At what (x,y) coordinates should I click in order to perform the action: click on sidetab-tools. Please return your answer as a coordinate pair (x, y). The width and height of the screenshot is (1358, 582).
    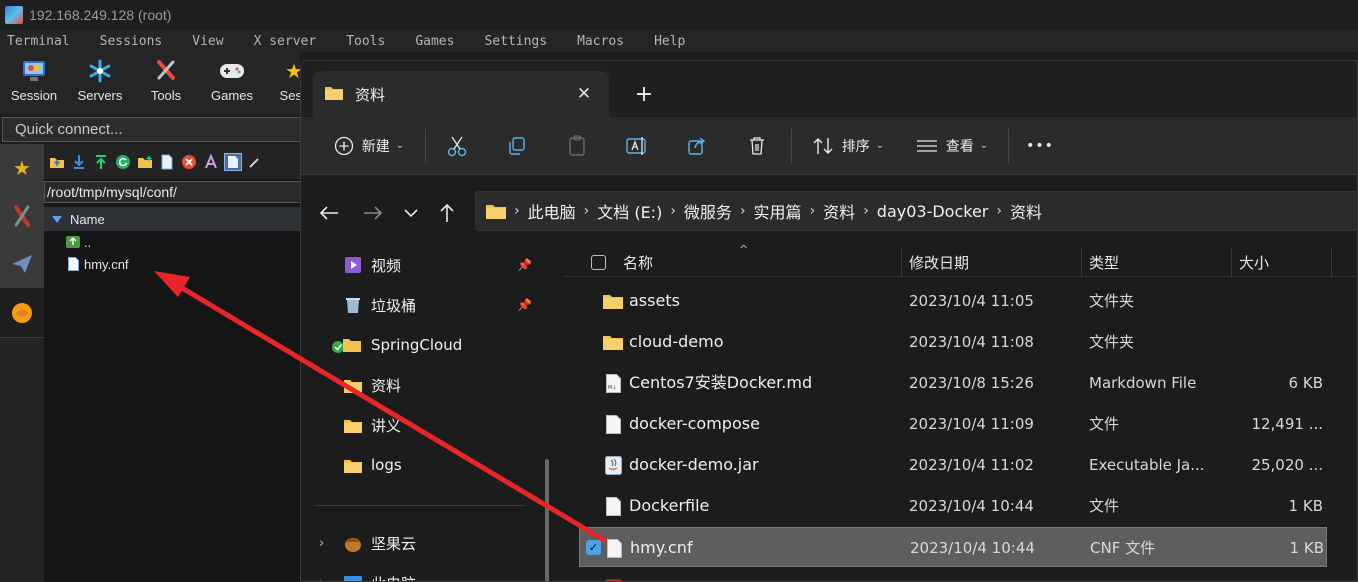
    Looking at the image, I should click on (22, 216).